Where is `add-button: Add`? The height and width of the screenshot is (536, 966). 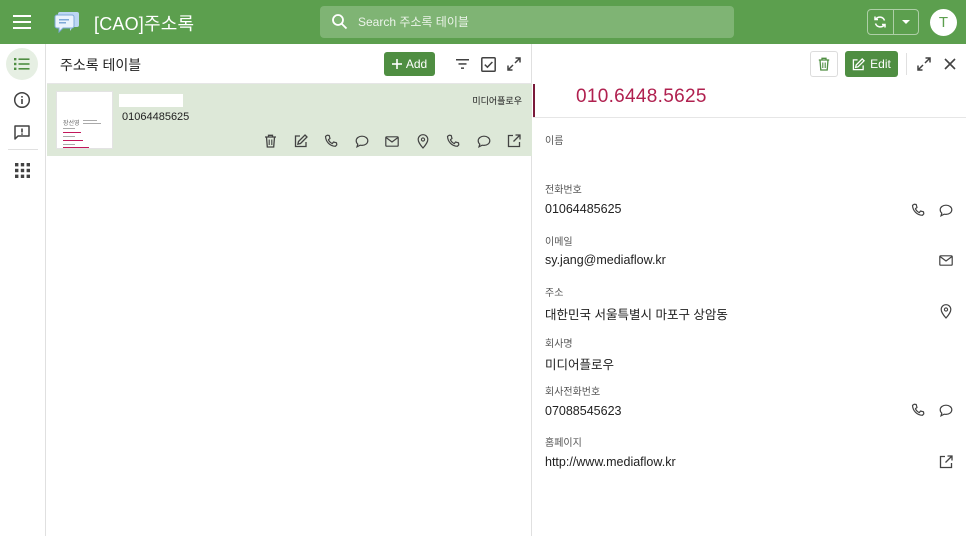 add-button: Add is located at coordinates (409, 64).